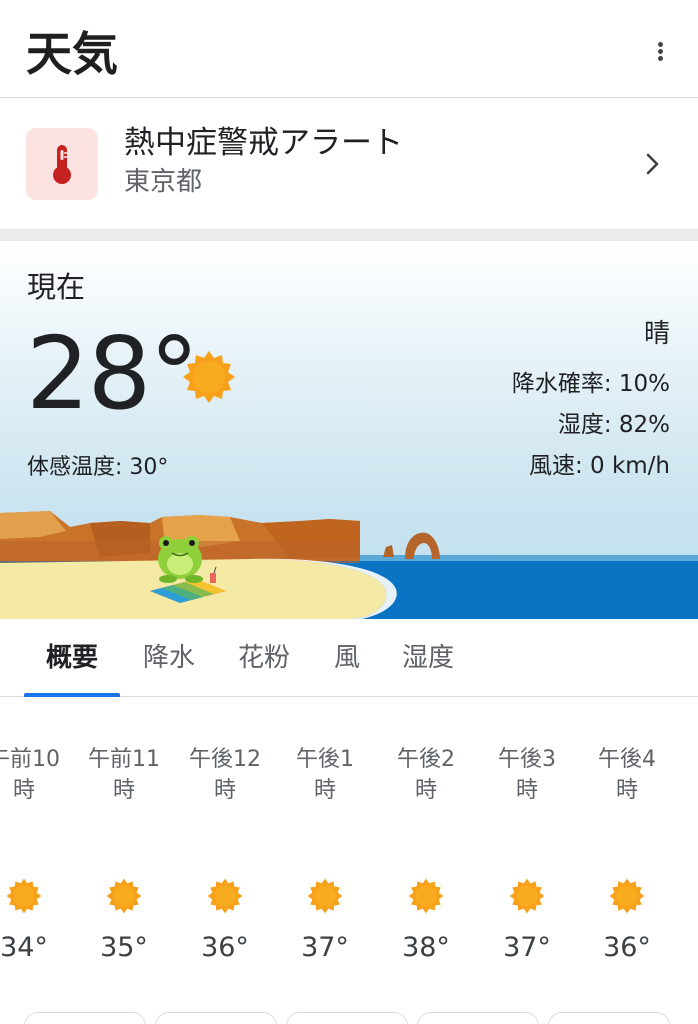 The image size is (698, 1024). I want to click on hour-label: 午前10時, so click(30, 775).